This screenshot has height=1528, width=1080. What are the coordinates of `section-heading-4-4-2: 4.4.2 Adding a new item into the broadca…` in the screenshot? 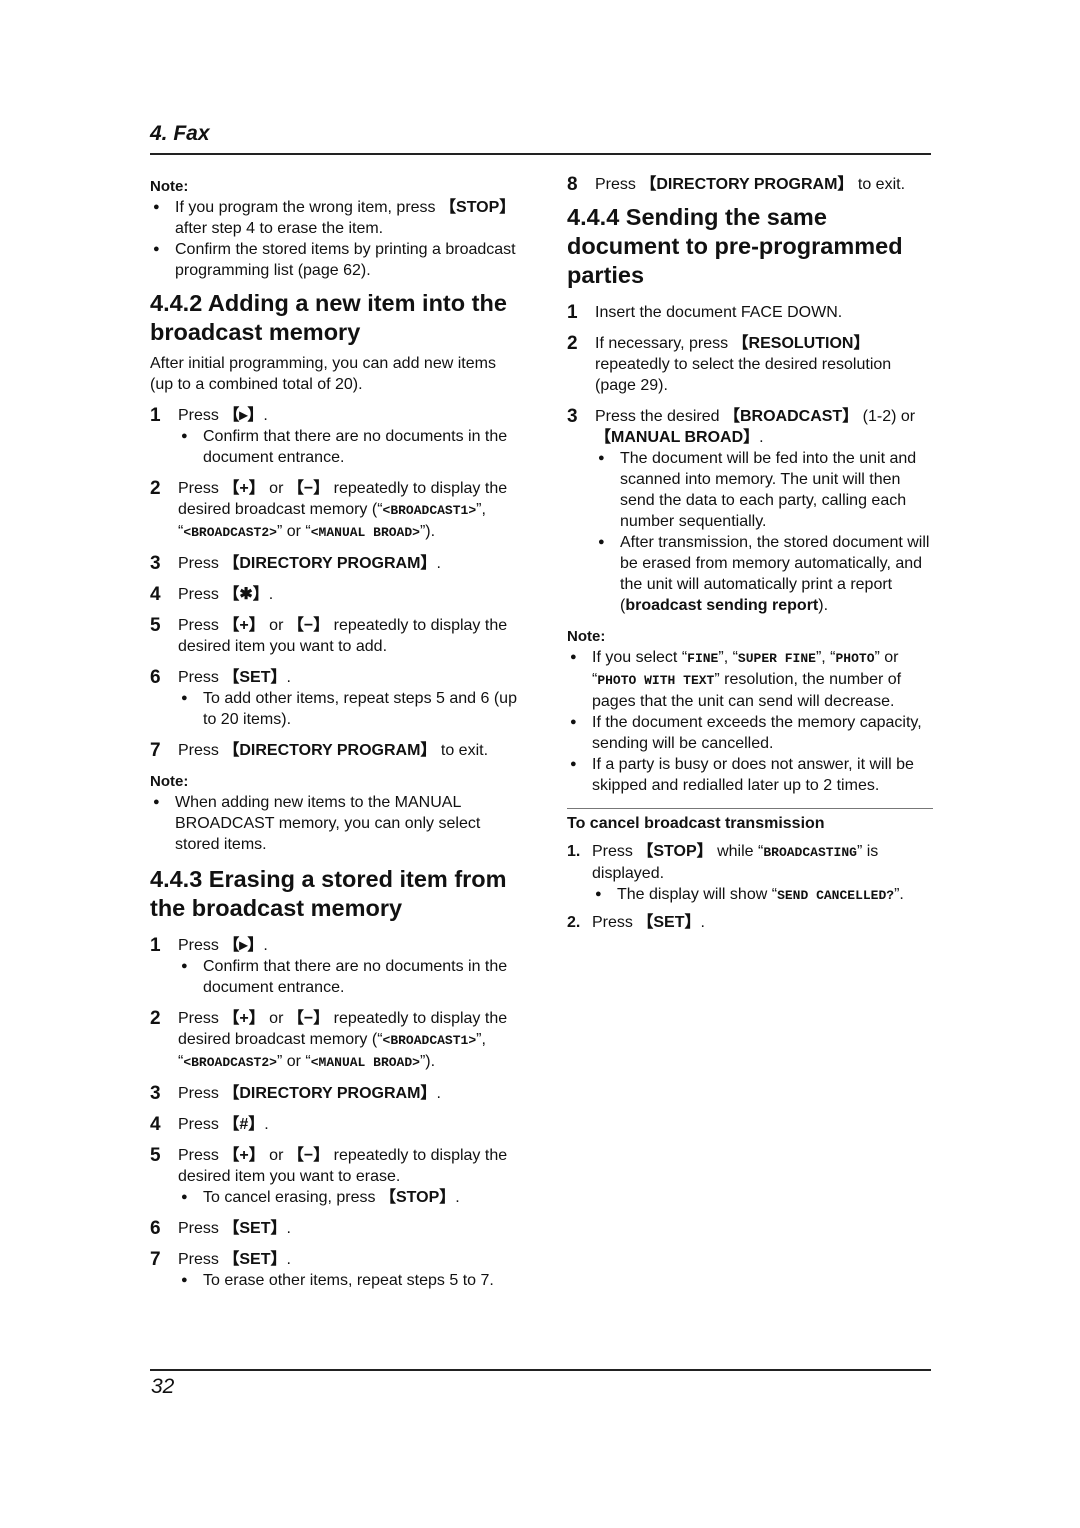 It's located at (328, 317).